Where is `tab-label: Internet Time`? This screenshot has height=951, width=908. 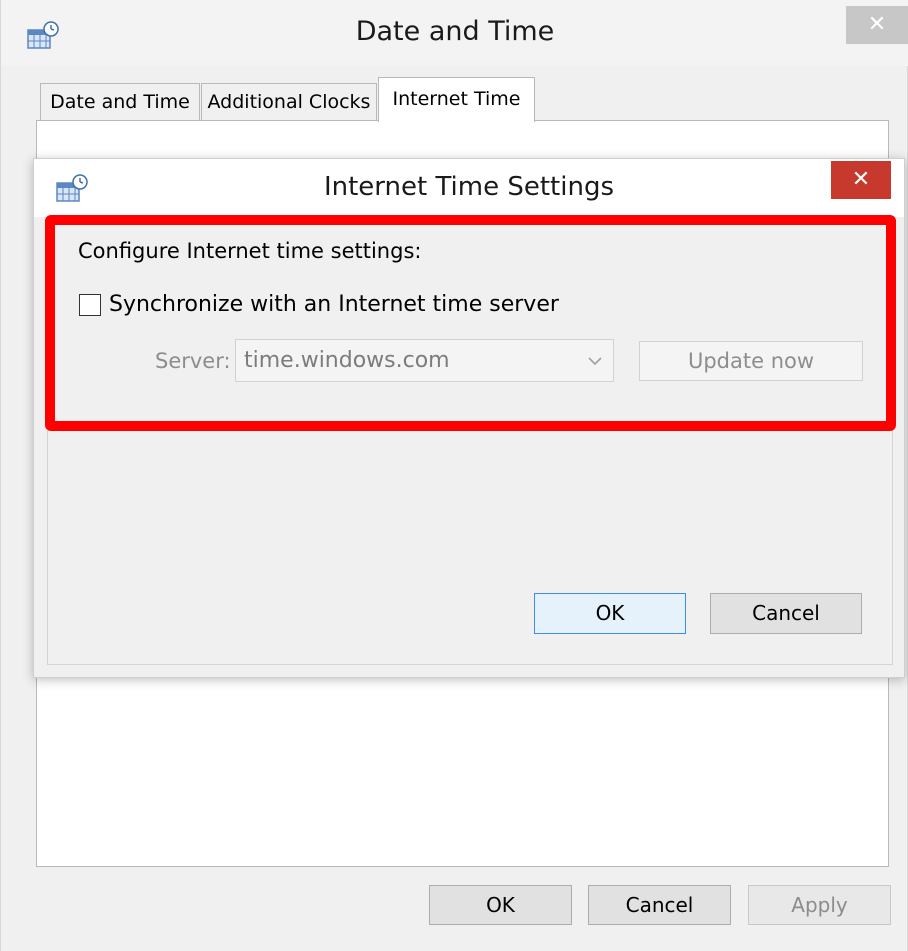
tab-label: Internet Time is located at coordinates (456, 99).